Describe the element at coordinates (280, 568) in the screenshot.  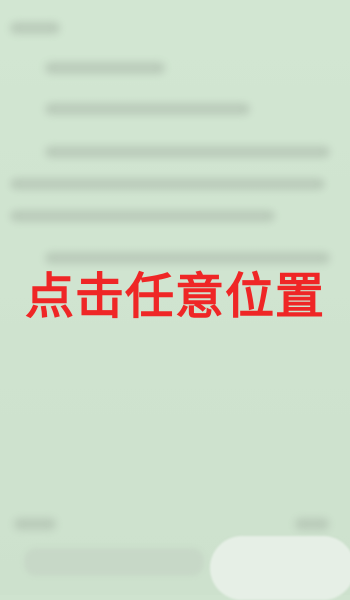
I see `blurred-footer-bubble` at that location.